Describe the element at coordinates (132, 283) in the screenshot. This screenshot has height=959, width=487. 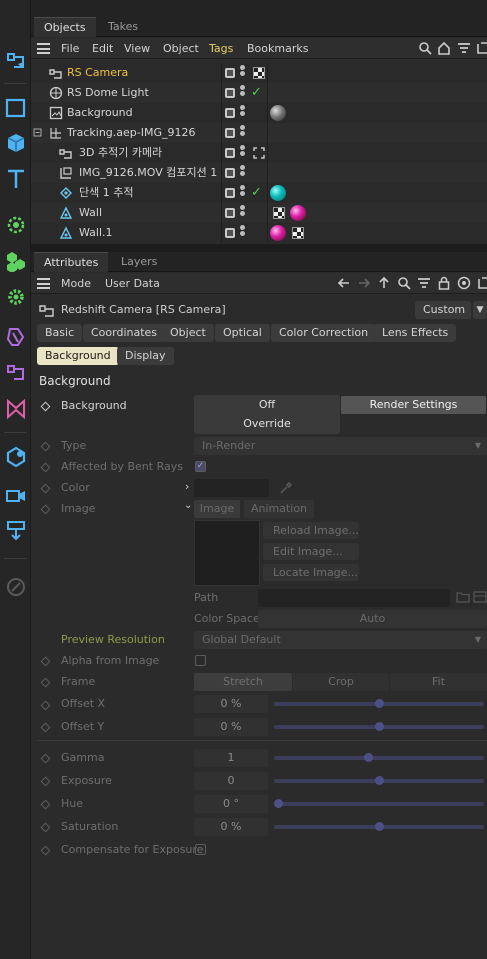
I see `menu-user-data: User Data` at that location.